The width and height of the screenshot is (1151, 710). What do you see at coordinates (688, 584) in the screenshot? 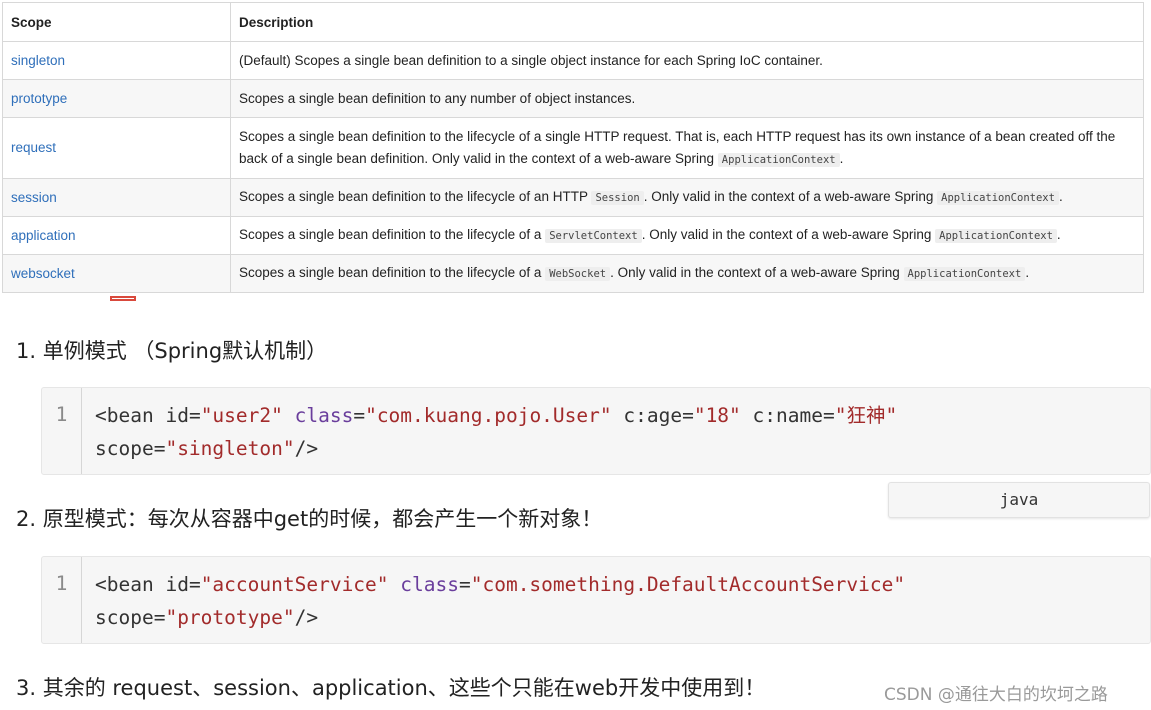
I see `code-token: "com.something.DefaultAccountService"` at bounding box center [688, 584].